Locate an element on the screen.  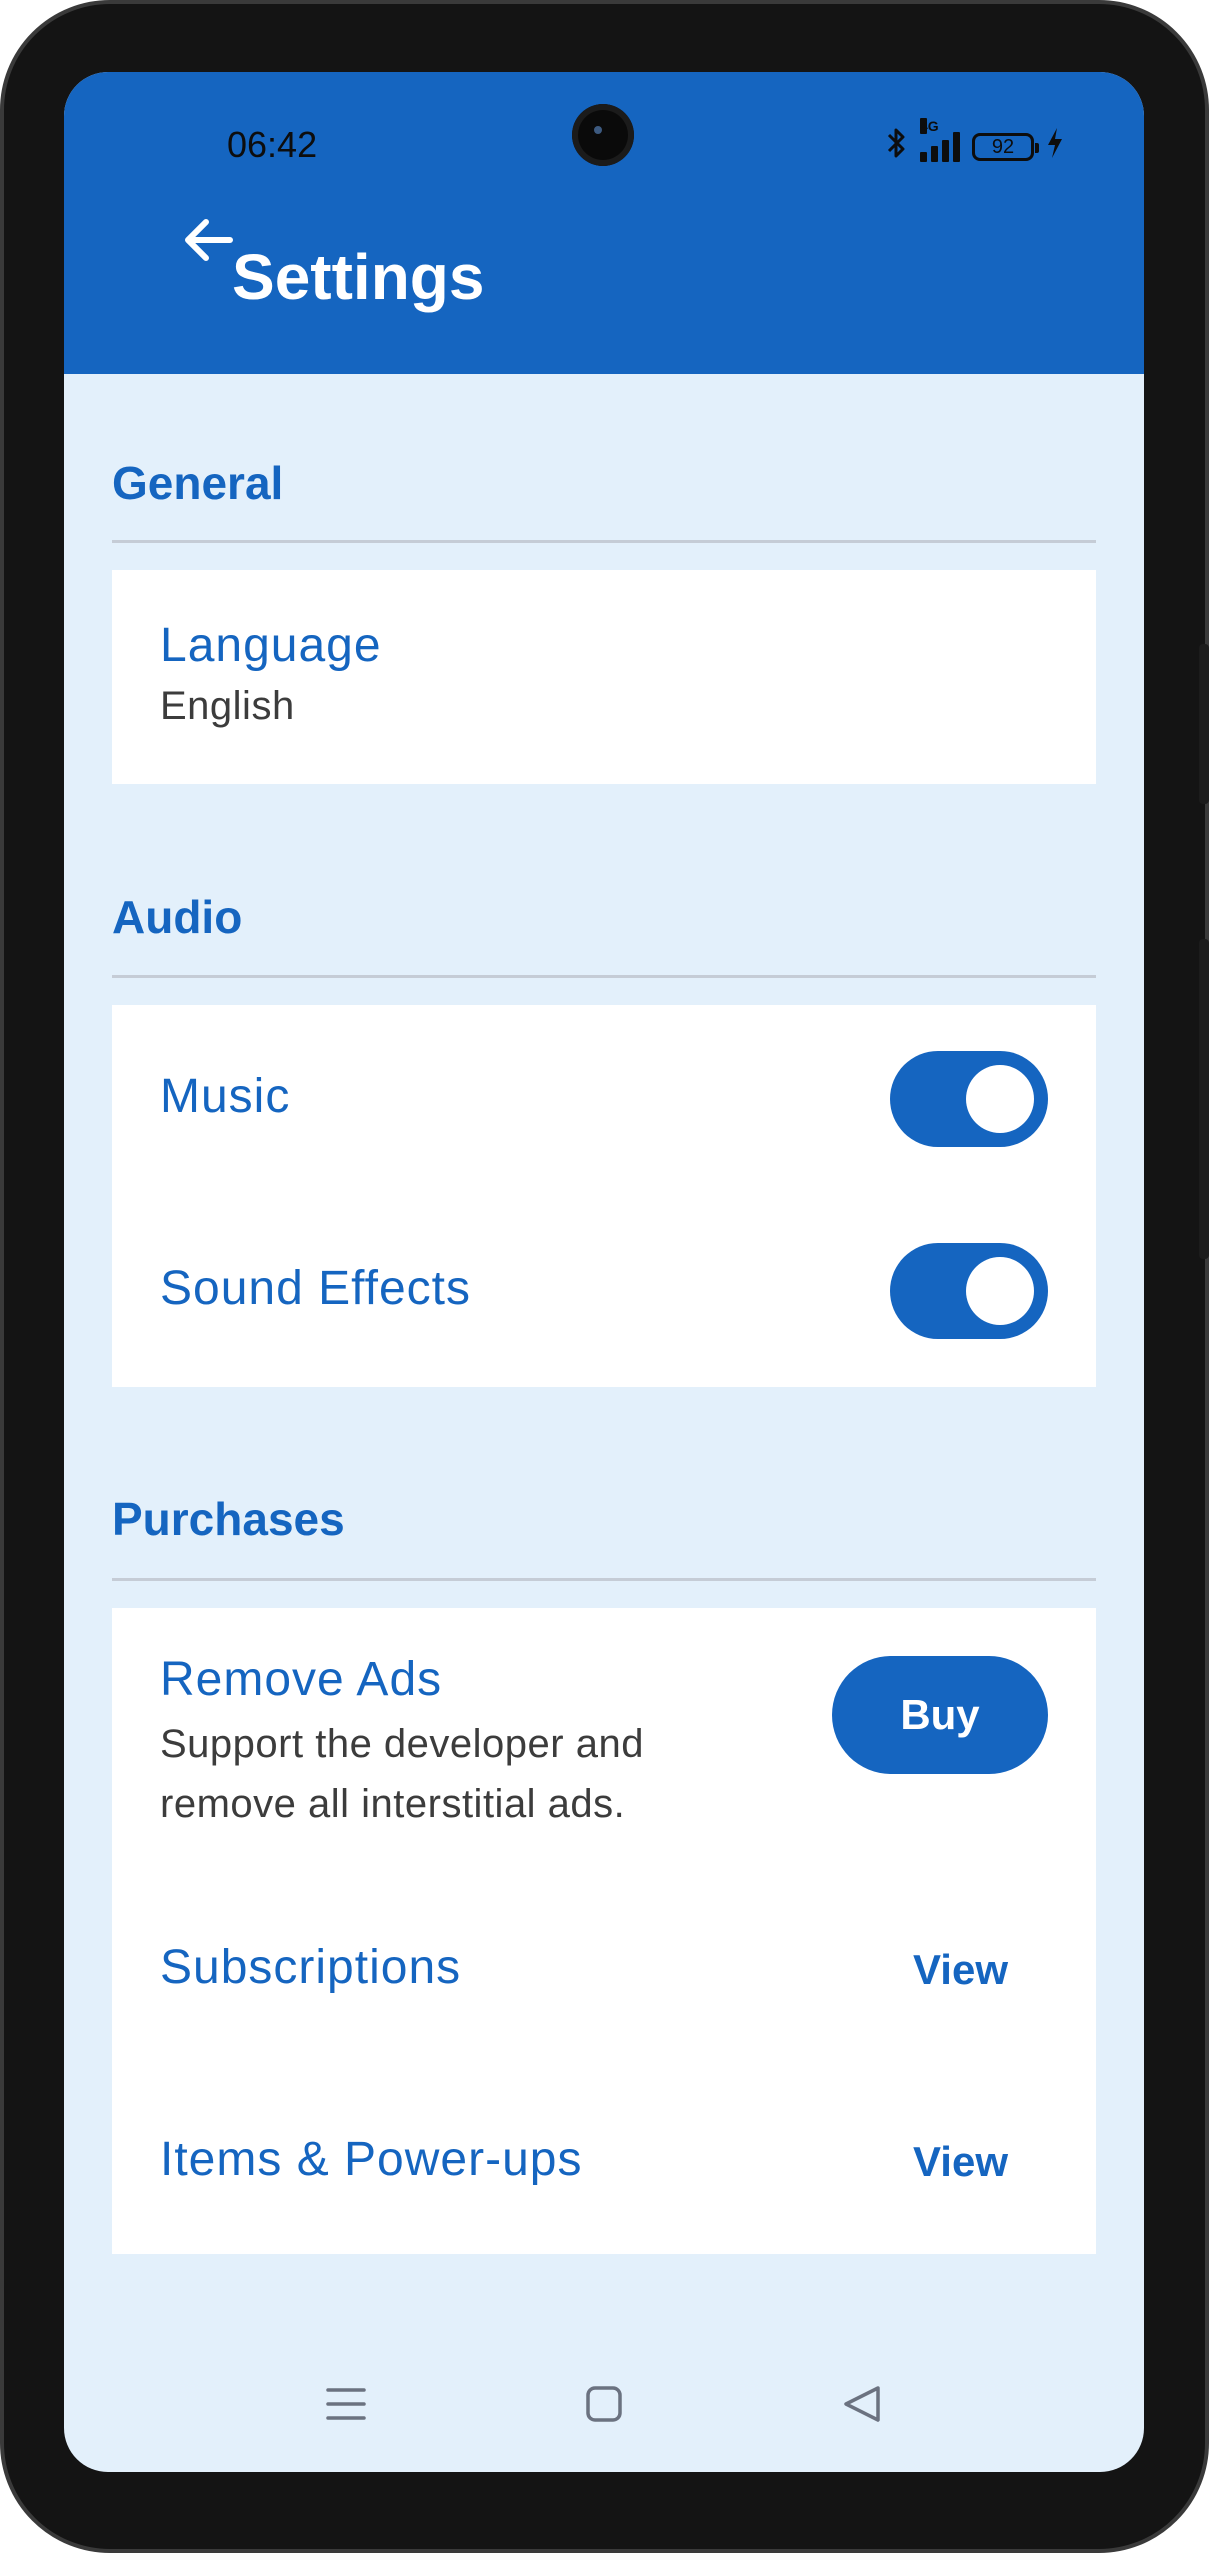
remove-ads-description-line2: remove all interstitial ads. is located at coordinates (393, 1804).